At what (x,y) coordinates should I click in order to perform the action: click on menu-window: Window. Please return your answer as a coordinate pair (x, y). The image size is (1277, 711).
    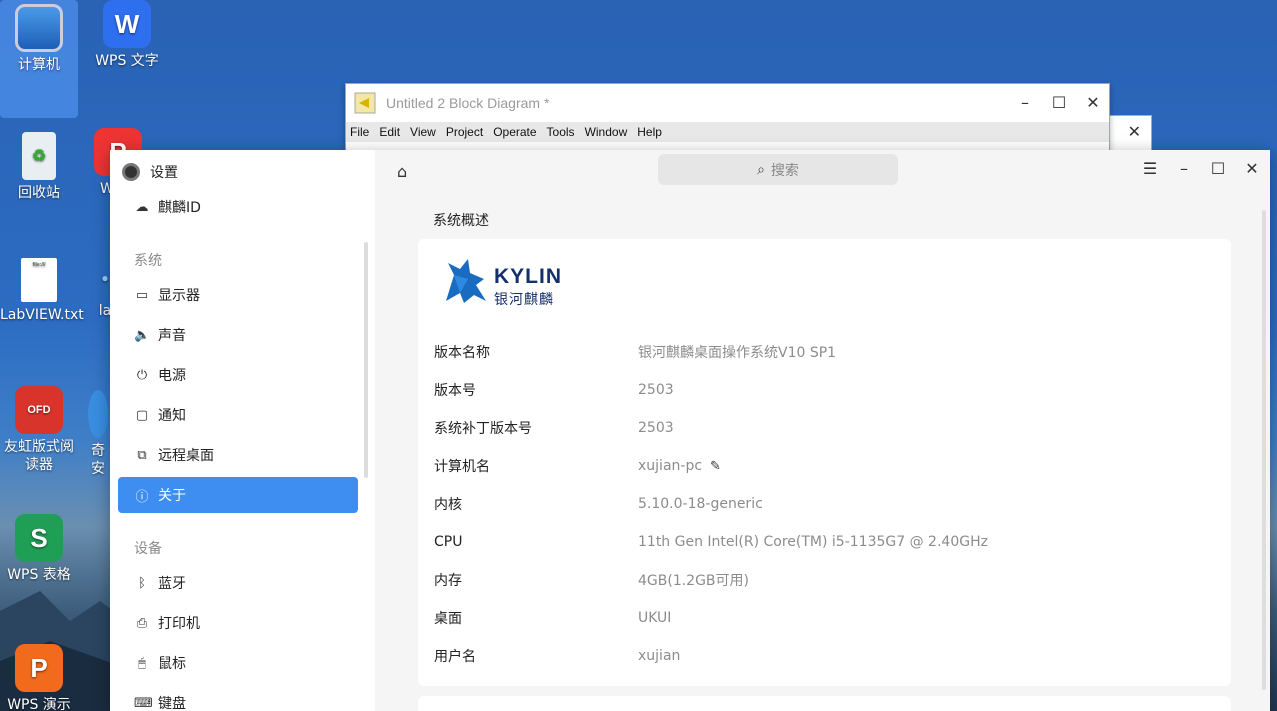
    Looking at the image, I should click on (606, 132).